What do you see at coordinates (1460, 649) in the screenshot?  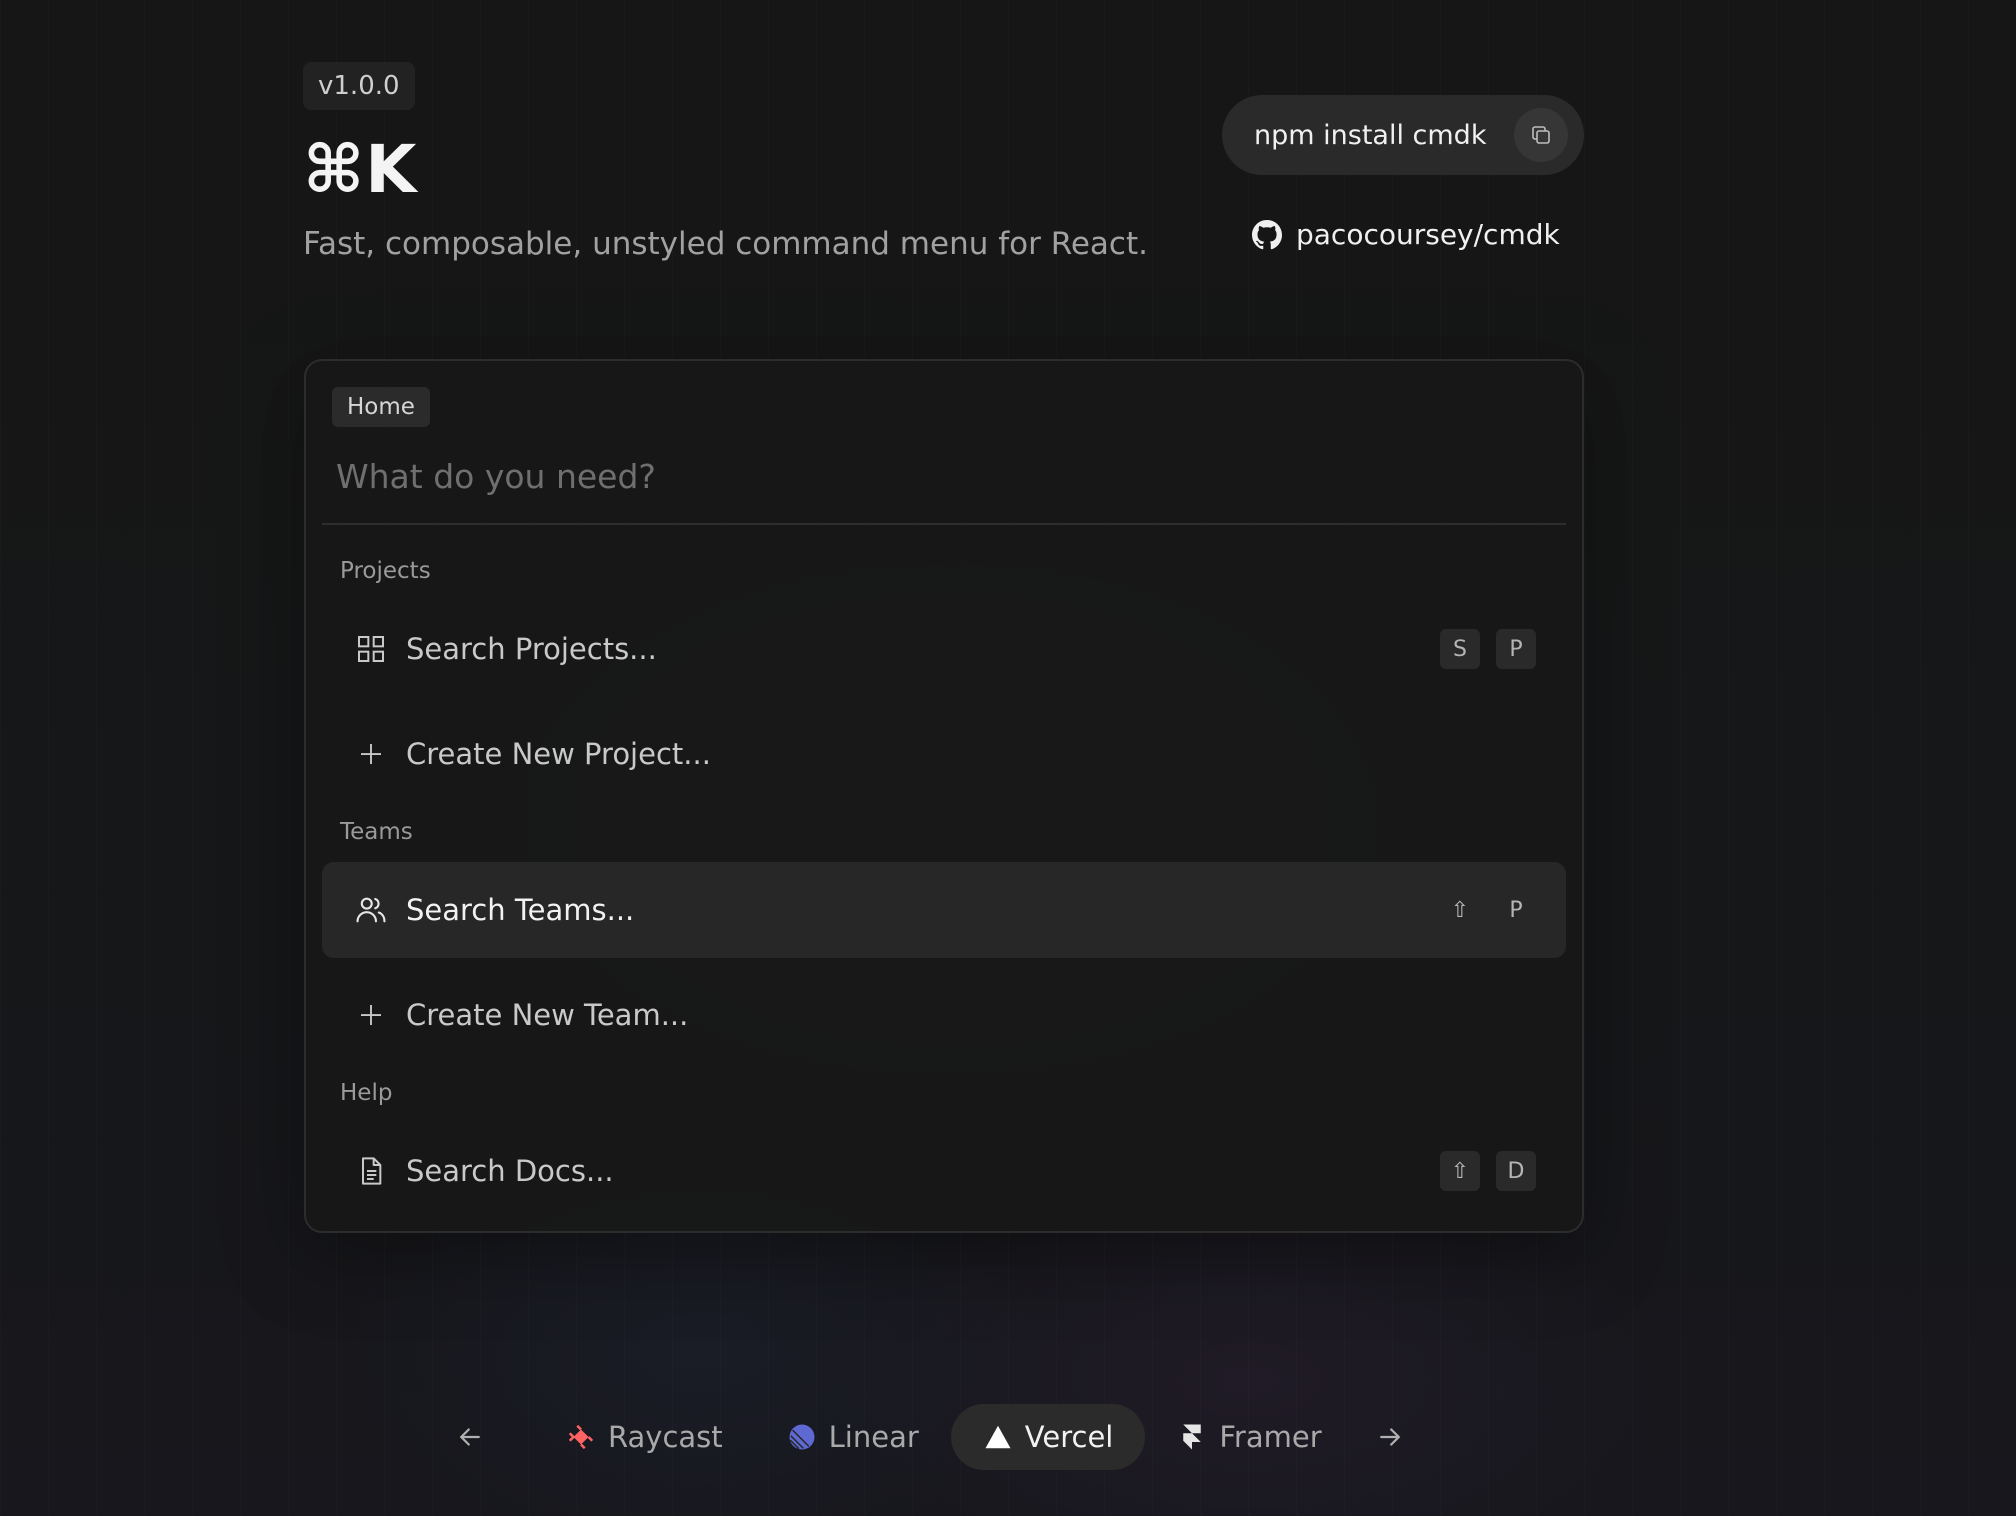 I see `kbd-key: S` at bounding box center [1460, 649].